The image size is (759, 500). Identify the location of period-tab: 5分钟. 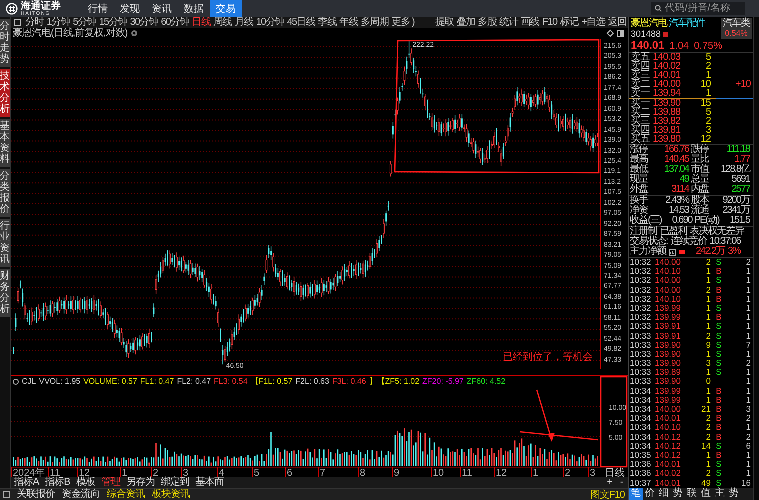
(85, 22).